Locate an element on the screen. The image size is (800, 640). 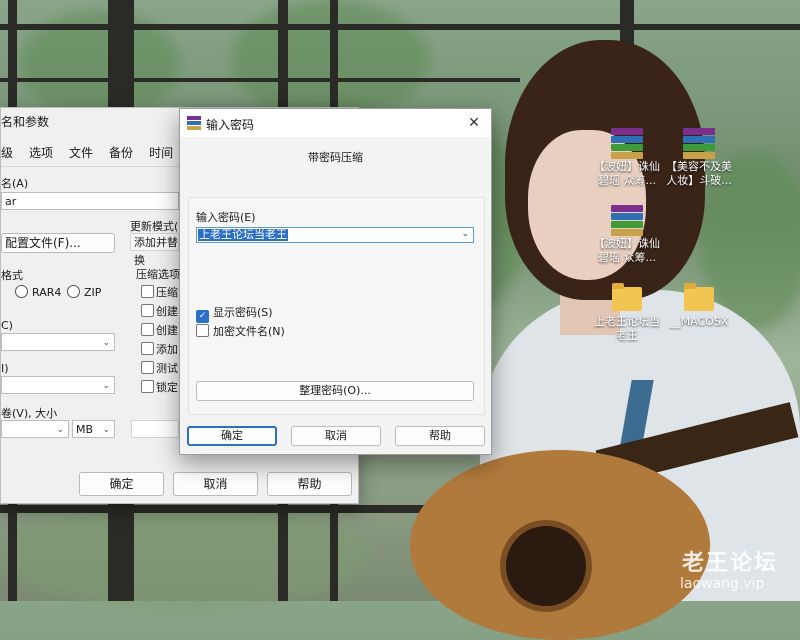
show-password-label: 显示密码(S) is located at coordinates (243, 312).